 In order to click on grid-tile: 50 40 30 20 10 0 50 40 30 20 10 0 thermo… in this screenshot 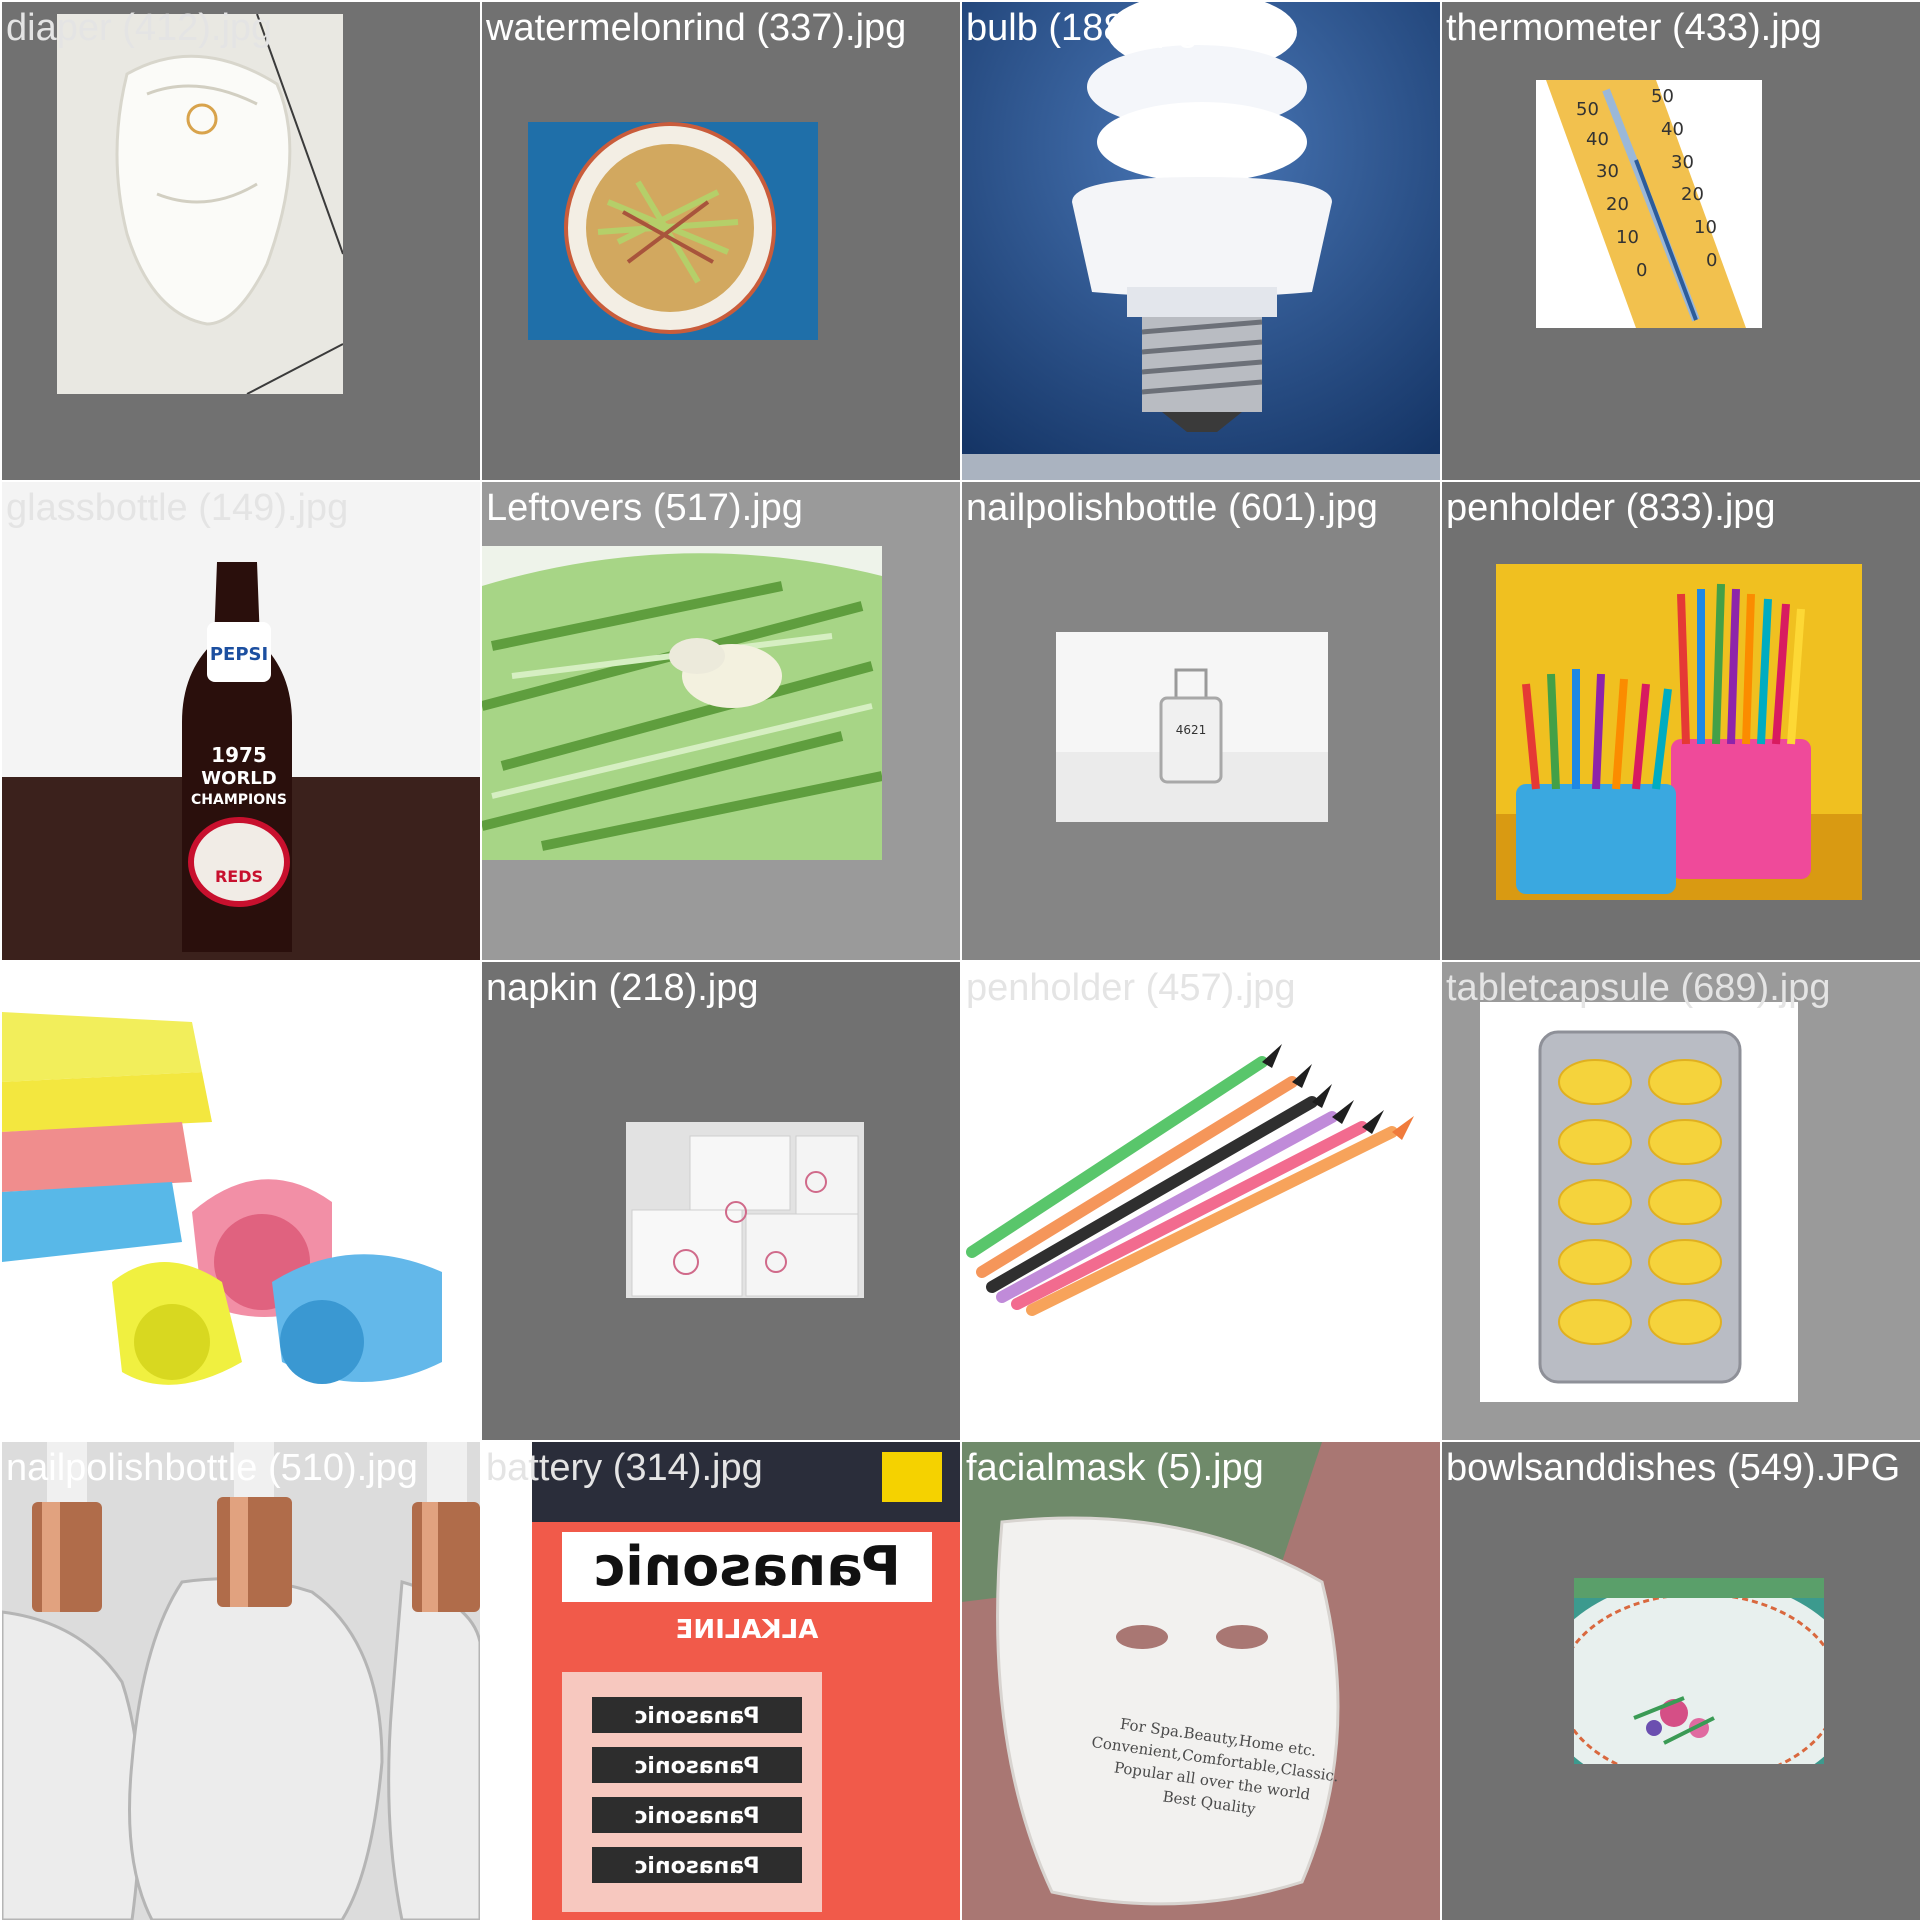, I will do `click(1681, 241)`.